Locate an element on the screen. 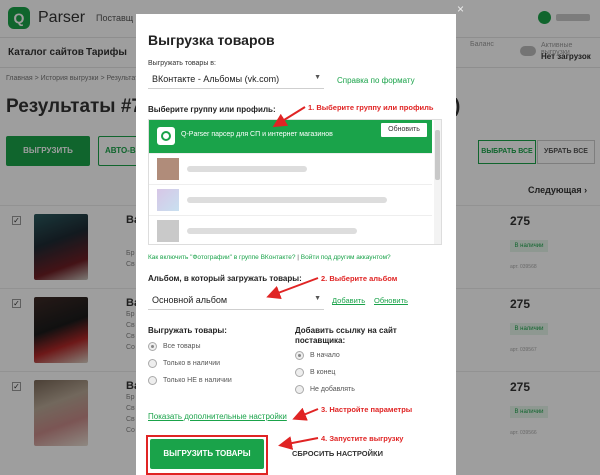  radio-link-end is located at coordinates (299, 372).